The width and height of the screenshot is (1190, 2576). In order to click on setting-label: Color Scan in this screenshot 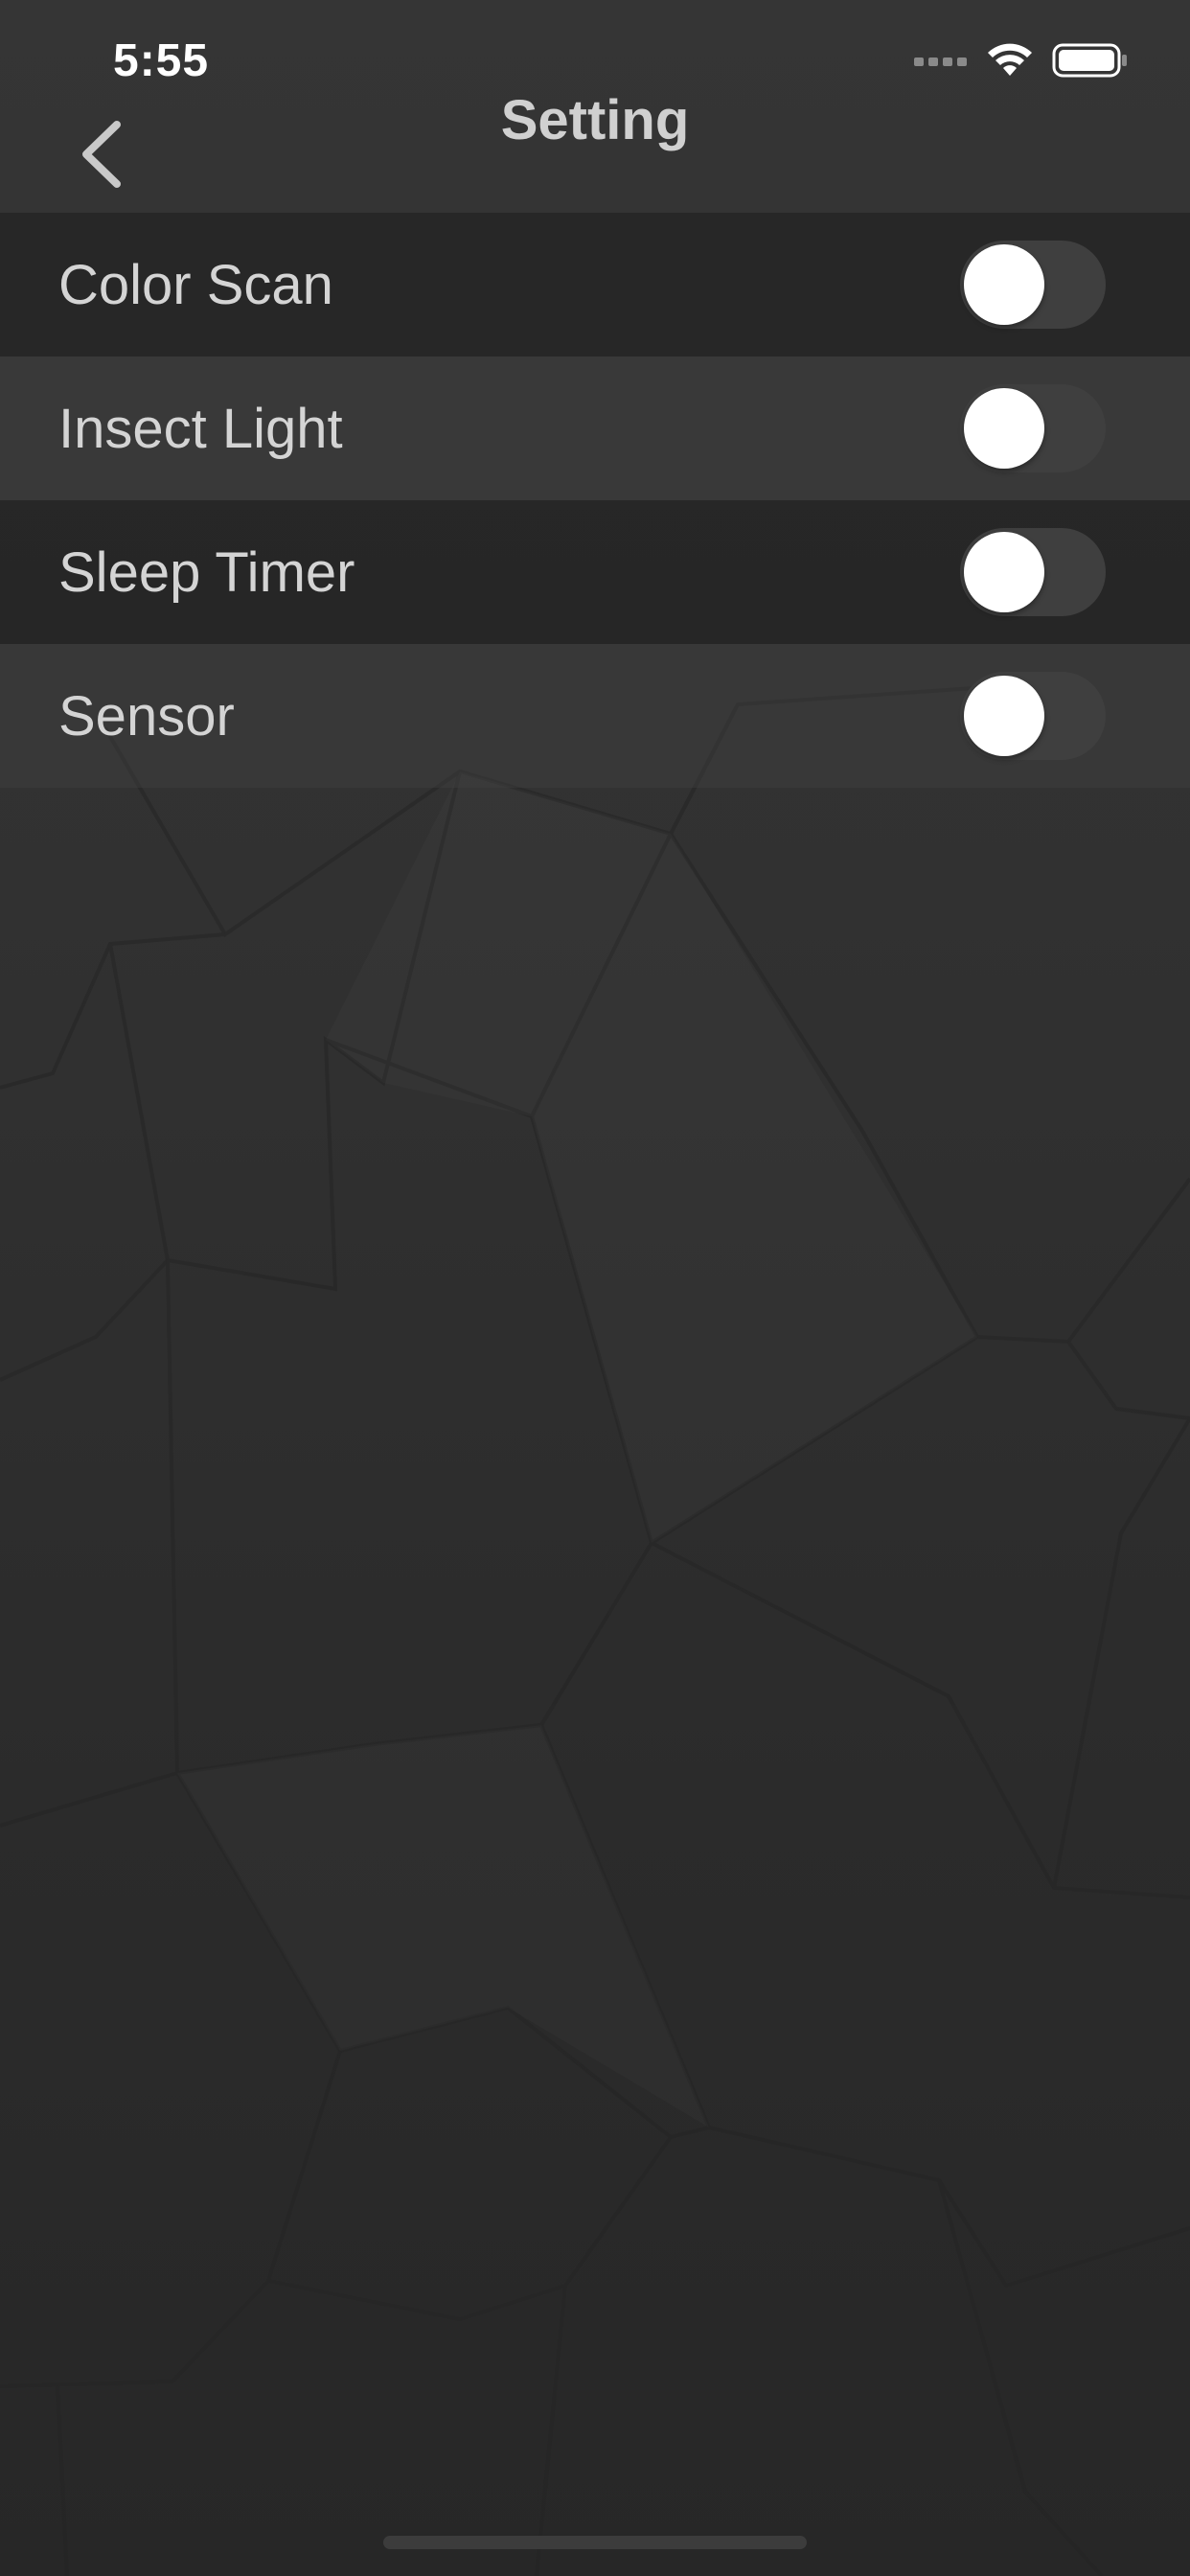, I will do `click(195, 284)`.